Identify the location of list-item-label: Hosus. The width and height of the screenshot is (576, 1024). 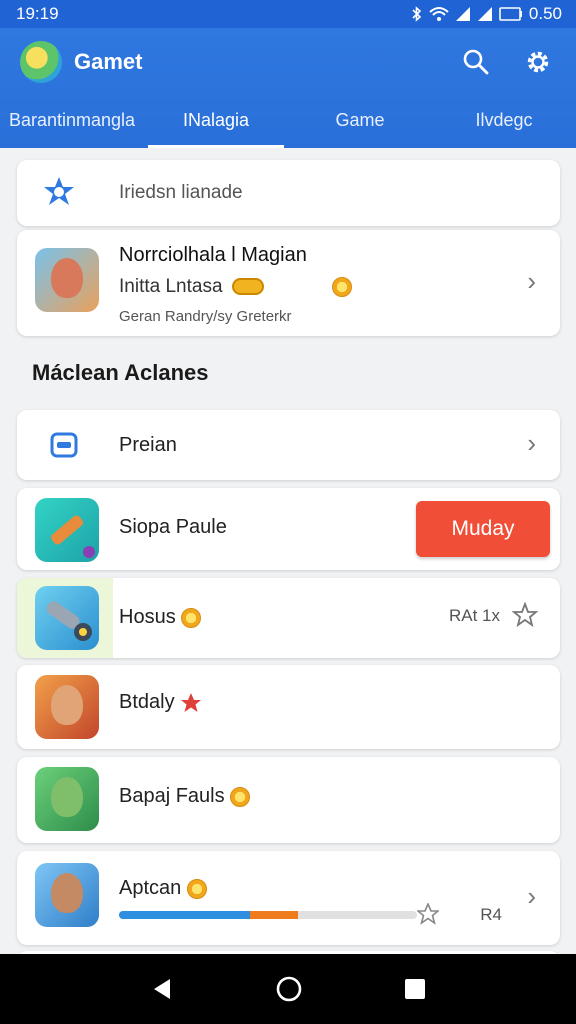
(147, 617).